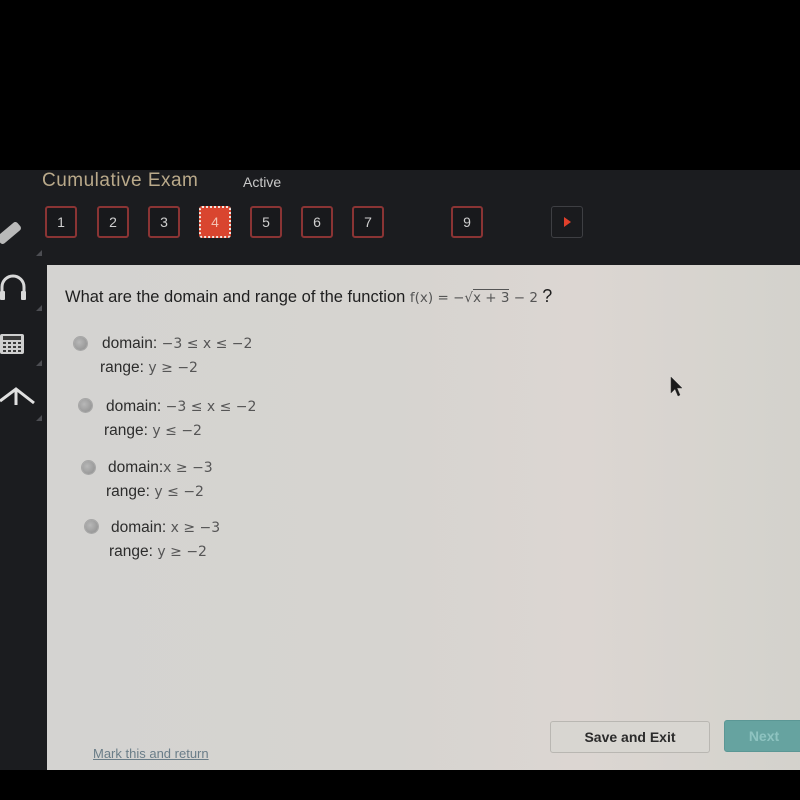  I want to click on question-number: 5, so click(266, 222).